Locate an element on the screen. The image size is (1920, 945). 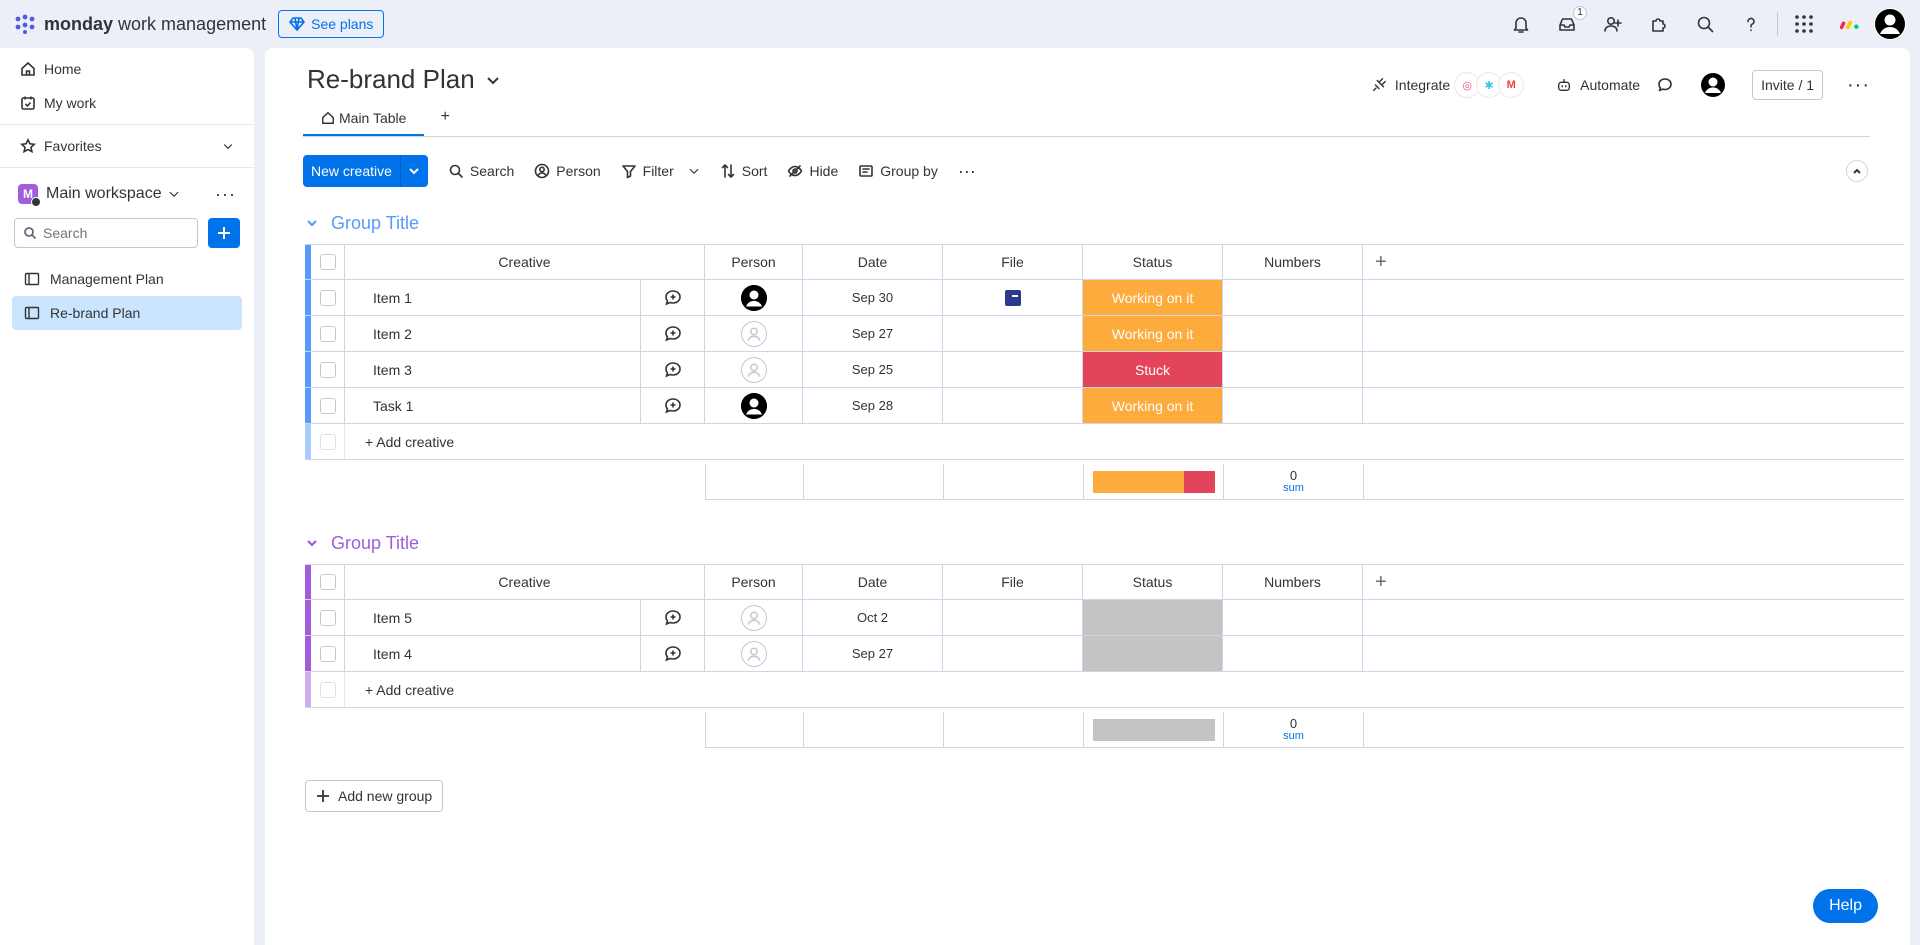
board-owner-avatar is located at coordinates (1713, 85).